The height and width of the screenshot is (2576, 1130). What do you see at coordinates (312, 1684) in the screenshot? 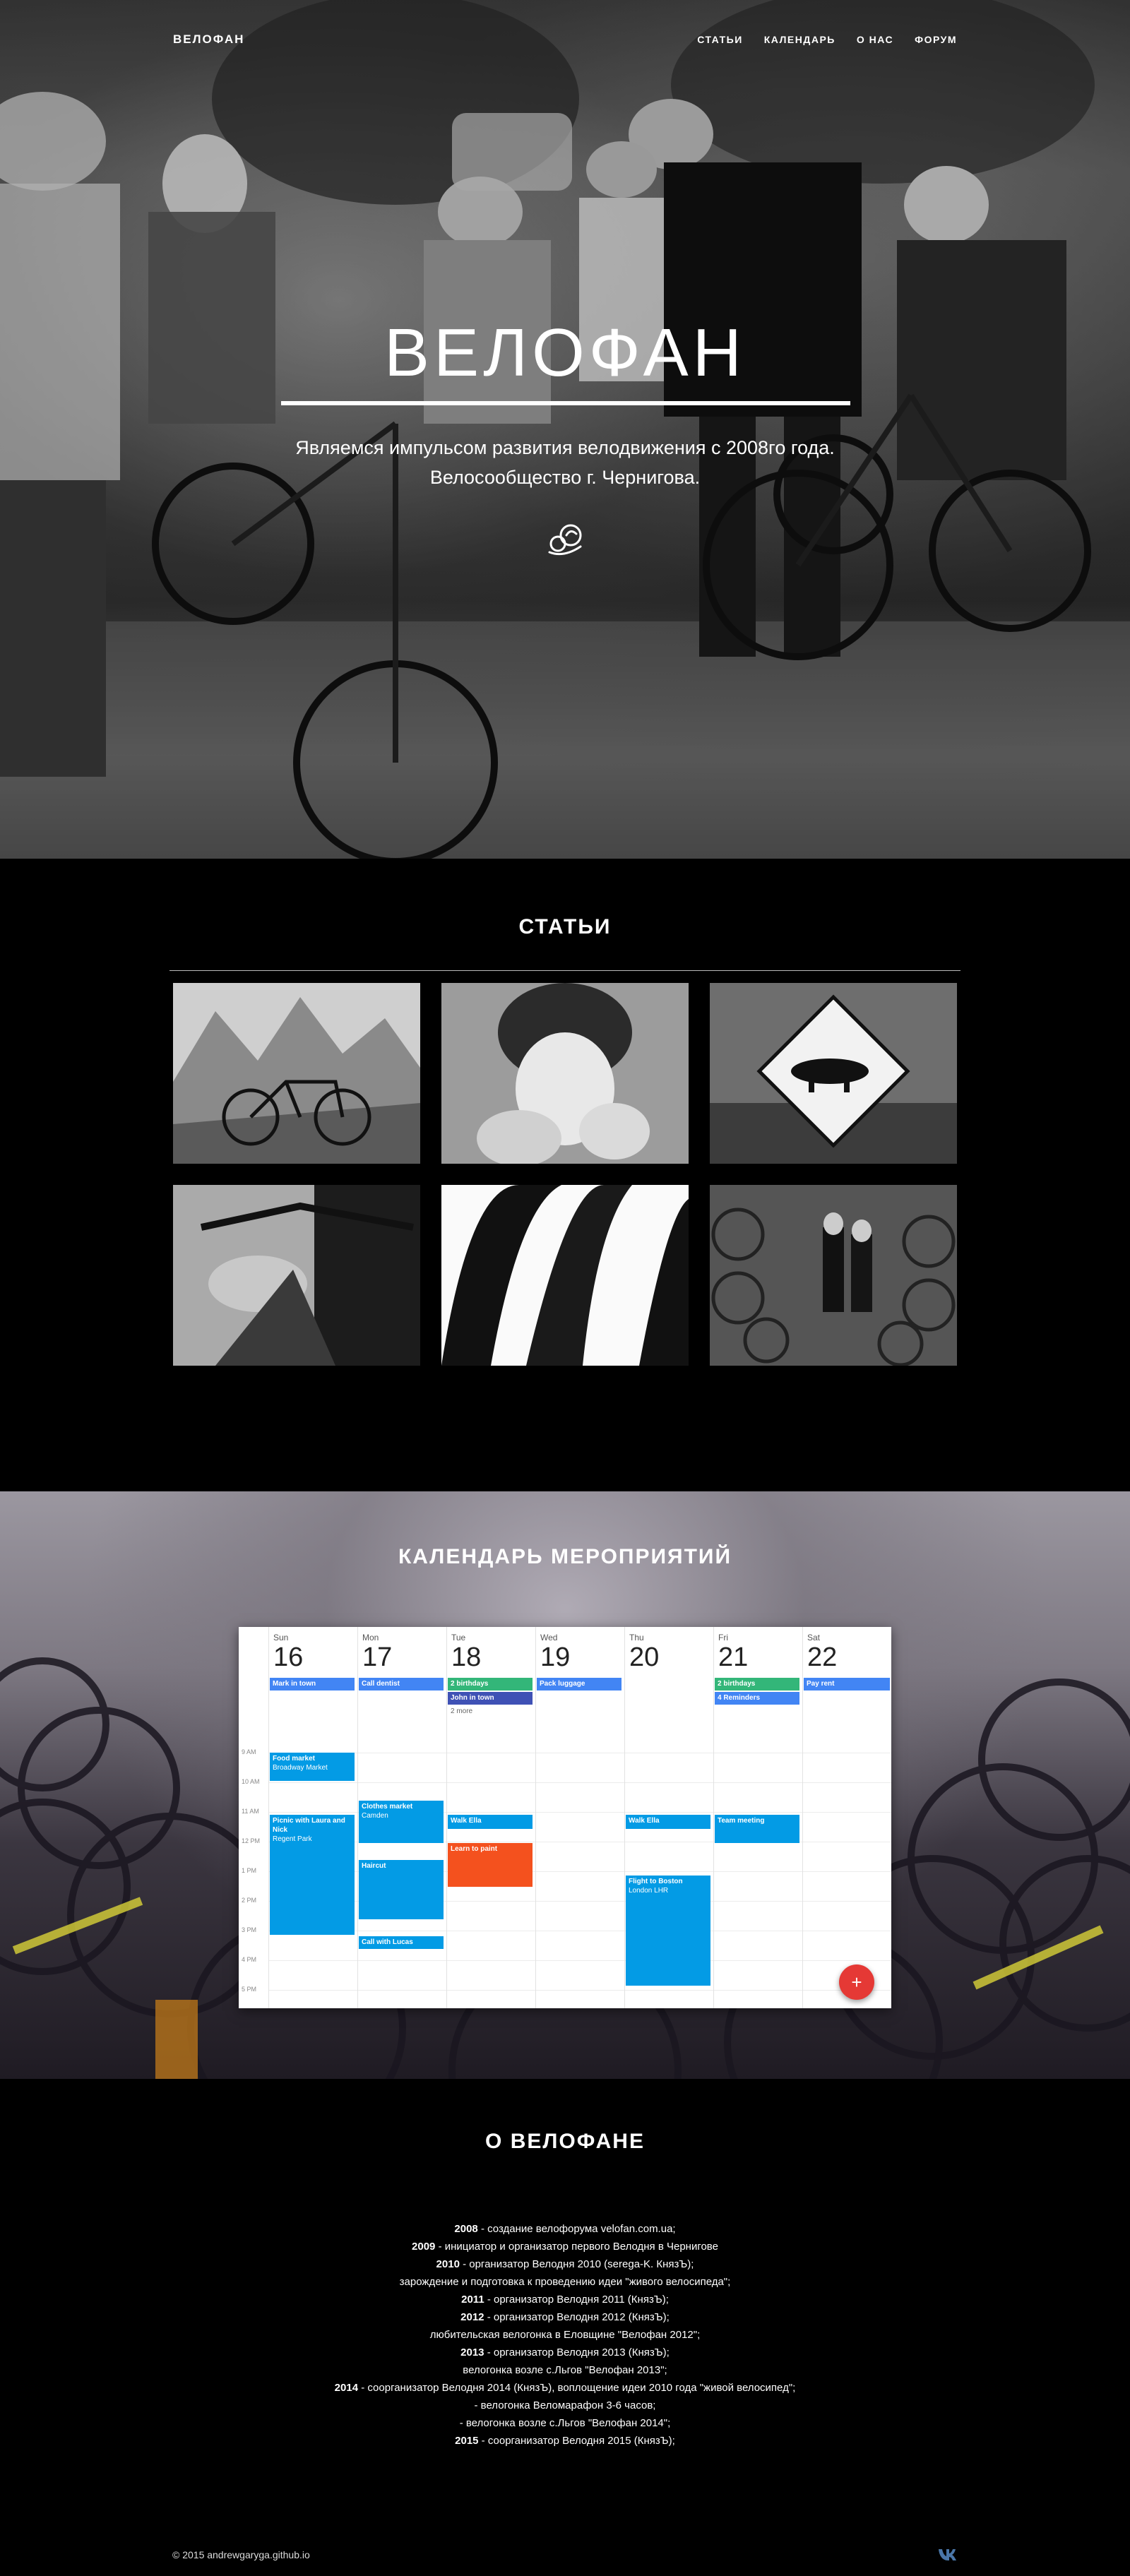
I see `event-chip: Mark in town` at bounding box center [312, 1684].